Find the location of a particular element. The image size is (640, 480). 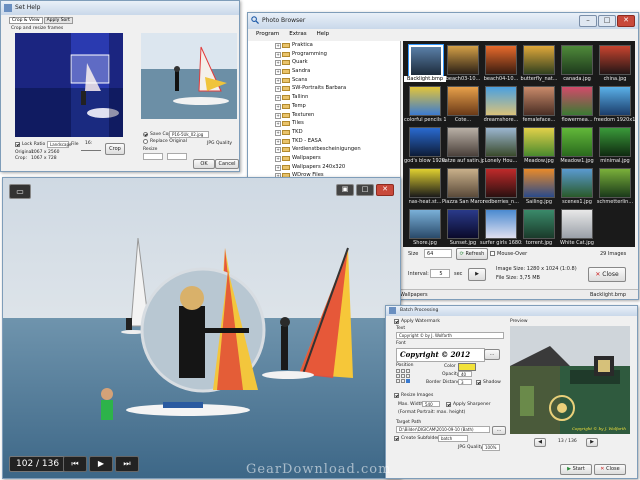

tree-folder-item: + Programming is located at coordinates (329, 54).